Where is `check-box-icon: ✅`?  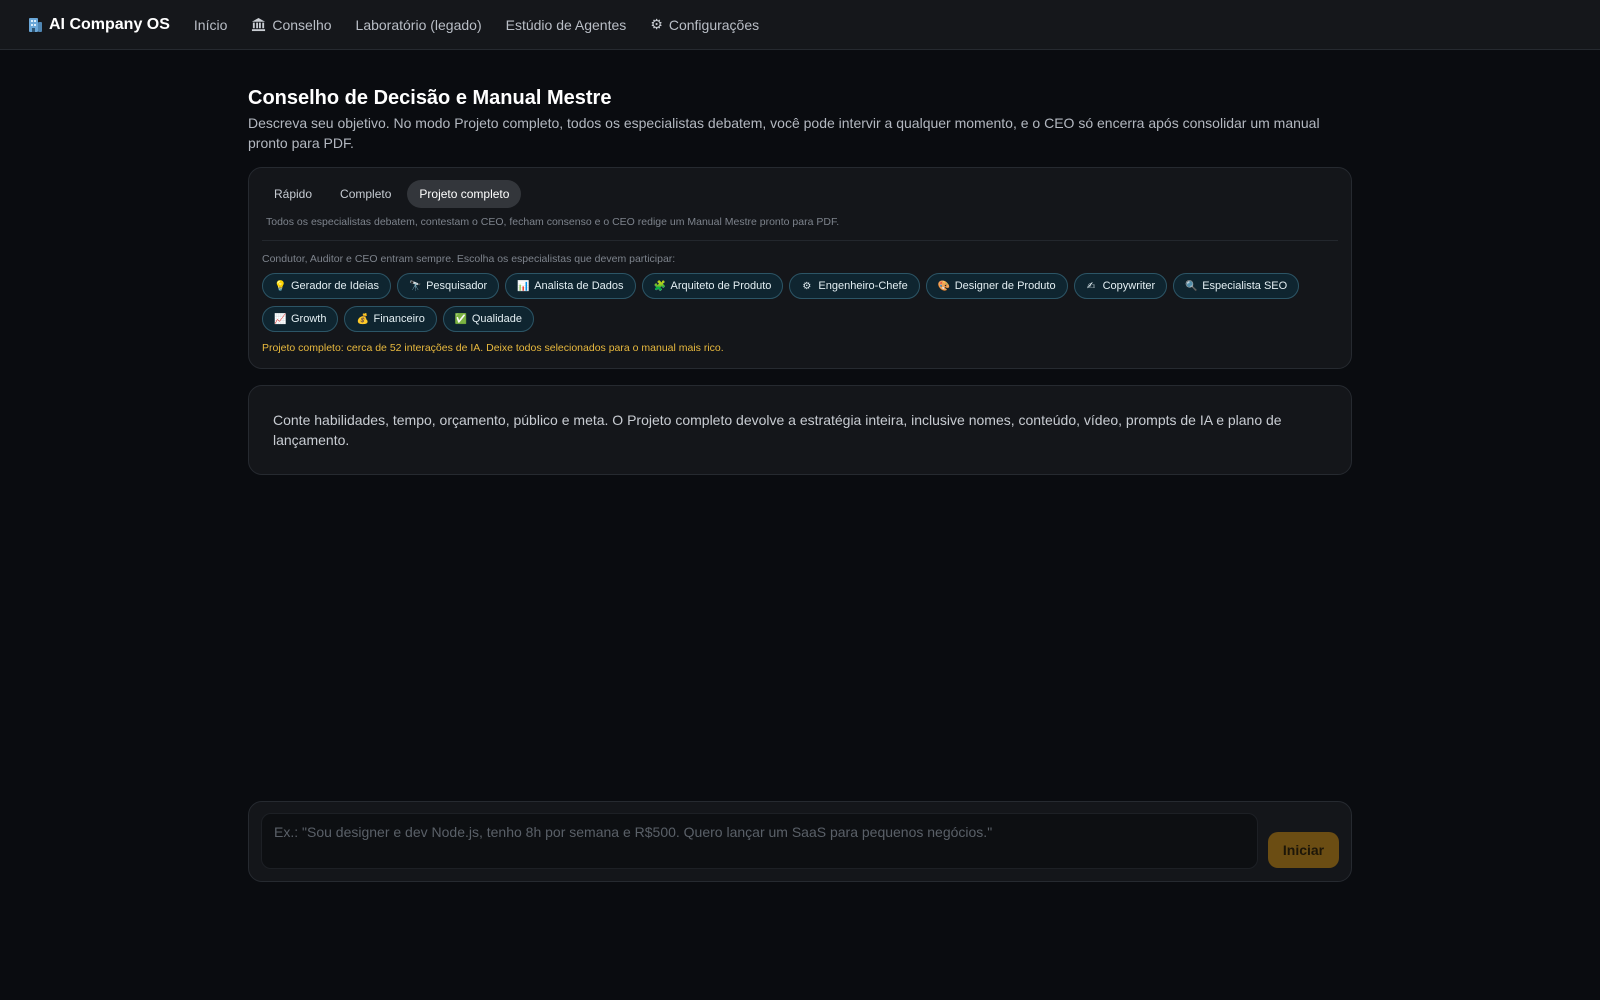
check-box-icon: ✅ is located at coordinates (461, 319).